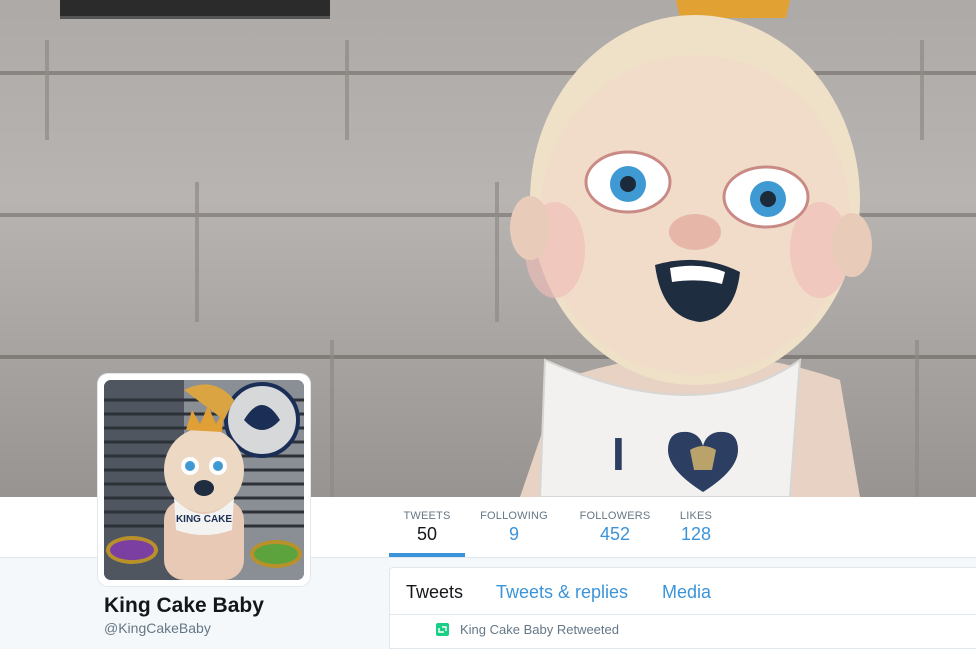 This screenshot has width=976, height=649. Describe the element at coordinates (204, 519) in the screenshot. I see `svg-text: KING CAKE` at that location.